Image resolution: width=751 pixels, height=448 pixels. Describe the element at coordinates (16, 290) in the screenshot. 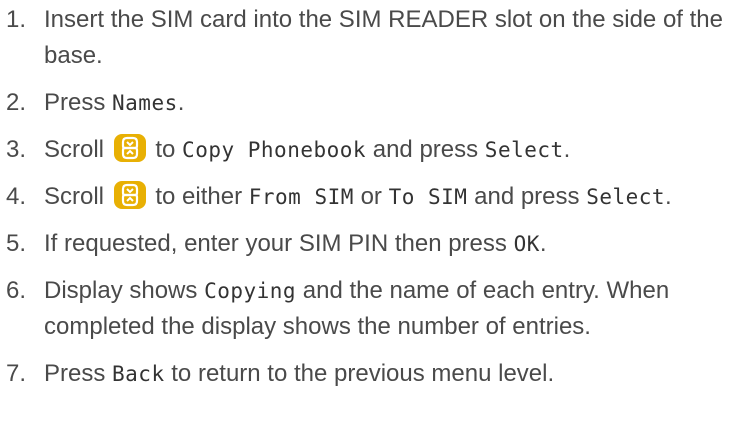

I see `step-number: 6.` at that location.